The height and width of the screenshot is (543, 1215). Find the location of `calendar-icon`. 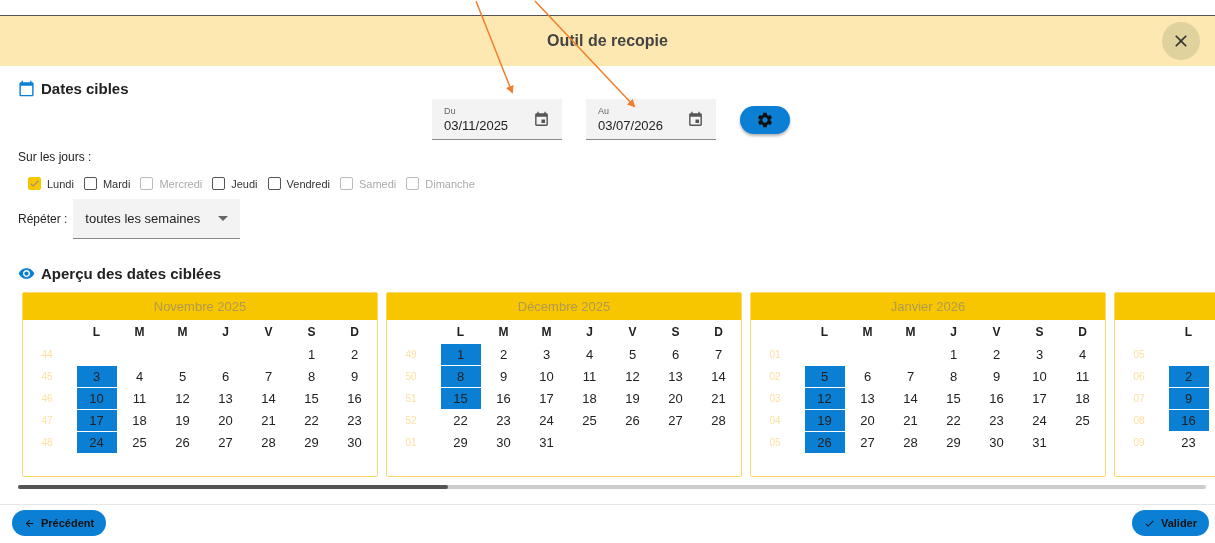

calendar-icon is located at coordinates (695, 119).